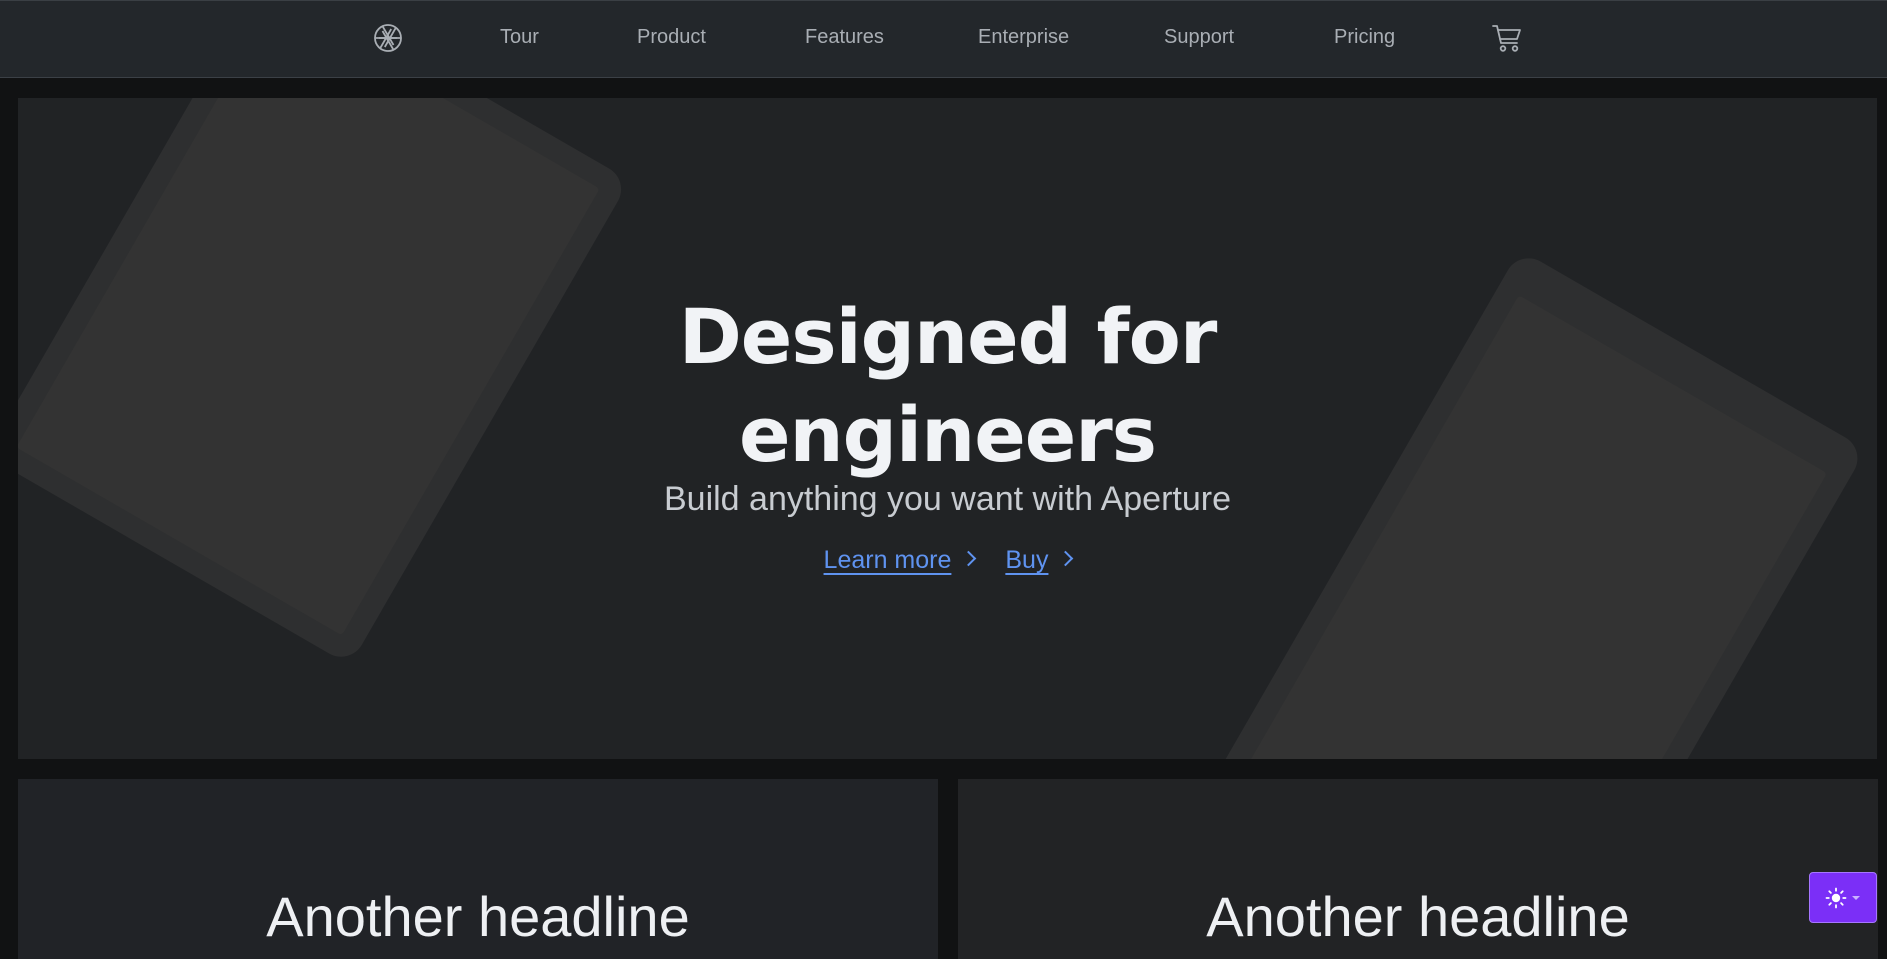  I want to click on nav-link-pricing: Pricing, so click(1364, 37).